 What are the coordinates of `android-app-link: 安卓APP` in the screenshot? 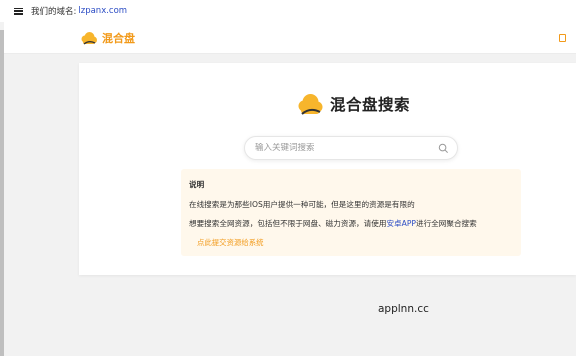 It's located at (401, 223).